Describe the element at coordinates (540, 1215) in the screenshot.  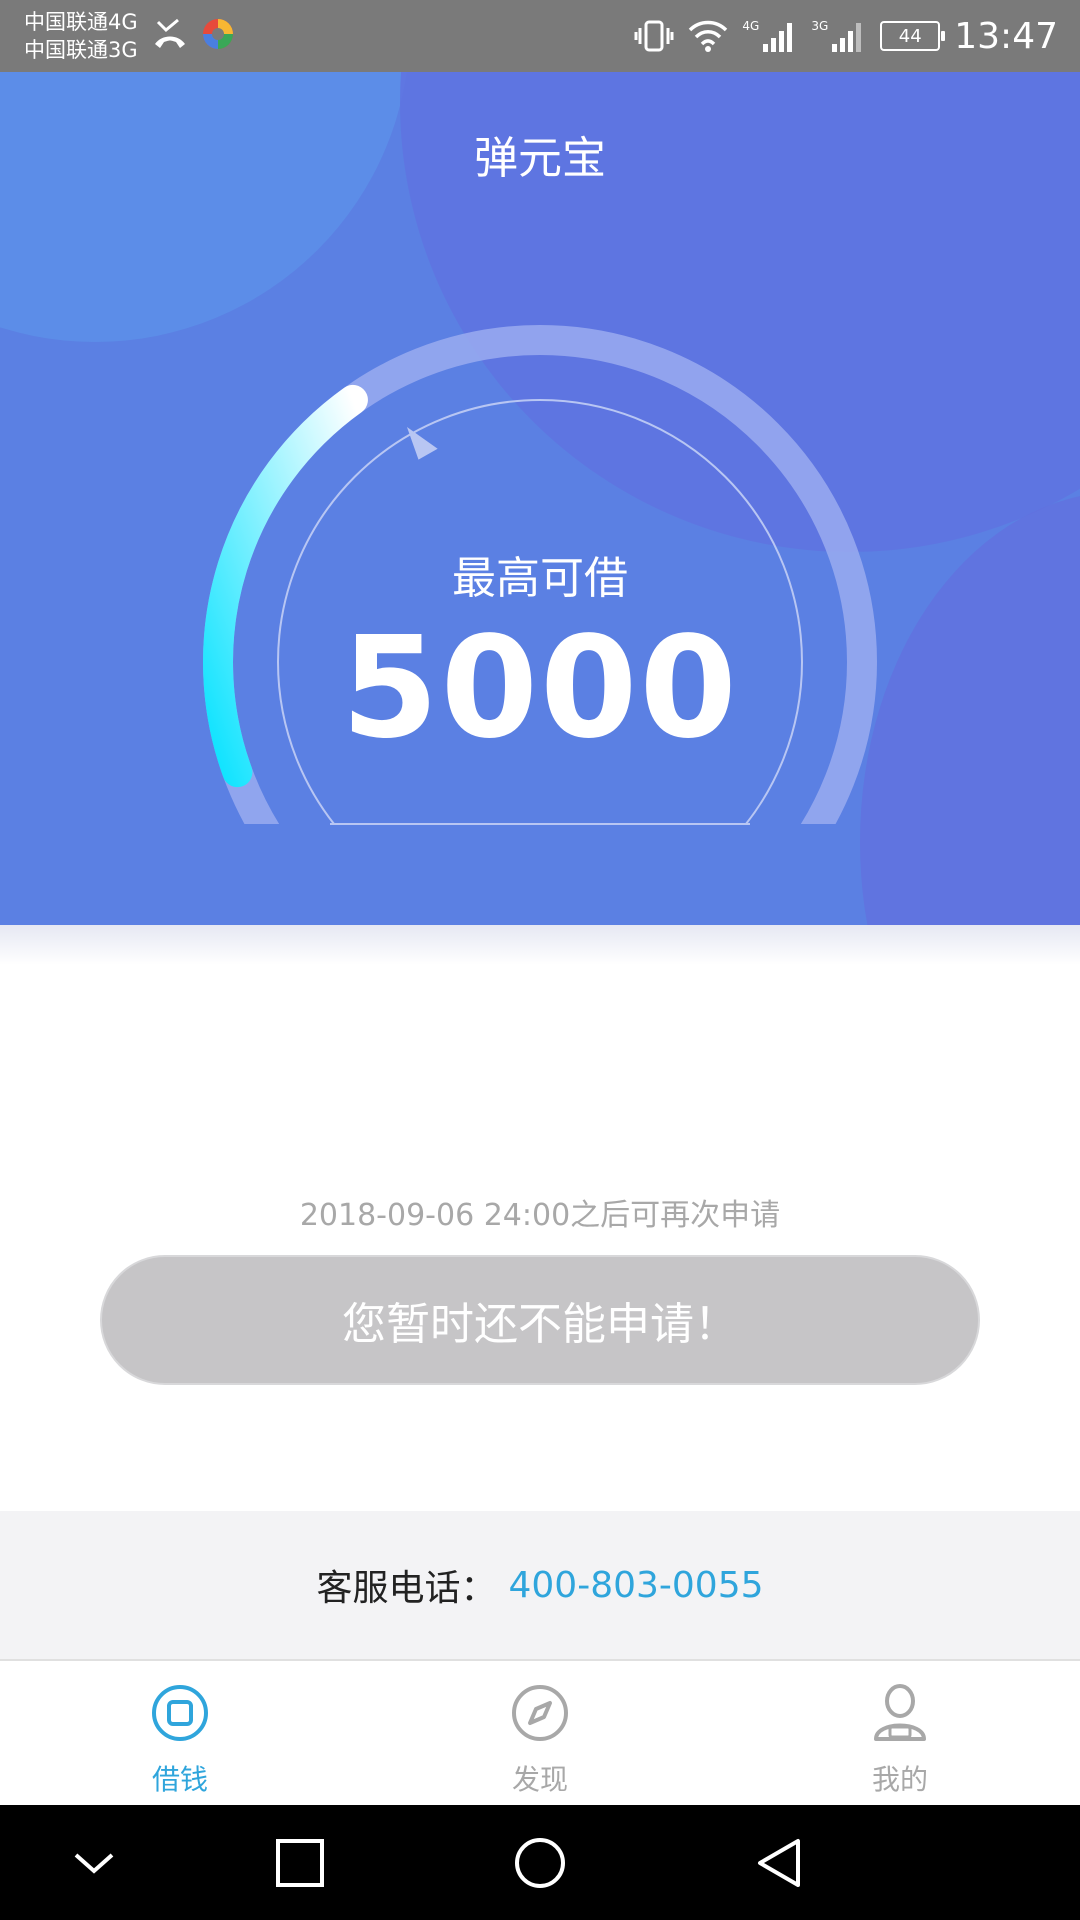
I see `reapply-notice: 2018-09-06 24:00之后可再次申请` at that location.